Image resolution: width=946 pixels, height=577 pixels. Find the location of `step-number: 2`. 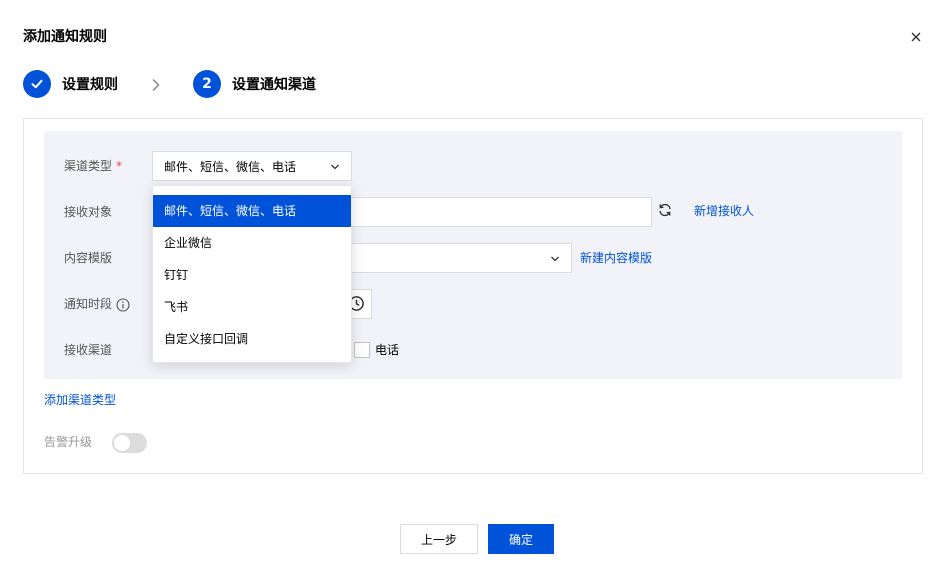

step-number: 2 is located at coordinates (207, 84).